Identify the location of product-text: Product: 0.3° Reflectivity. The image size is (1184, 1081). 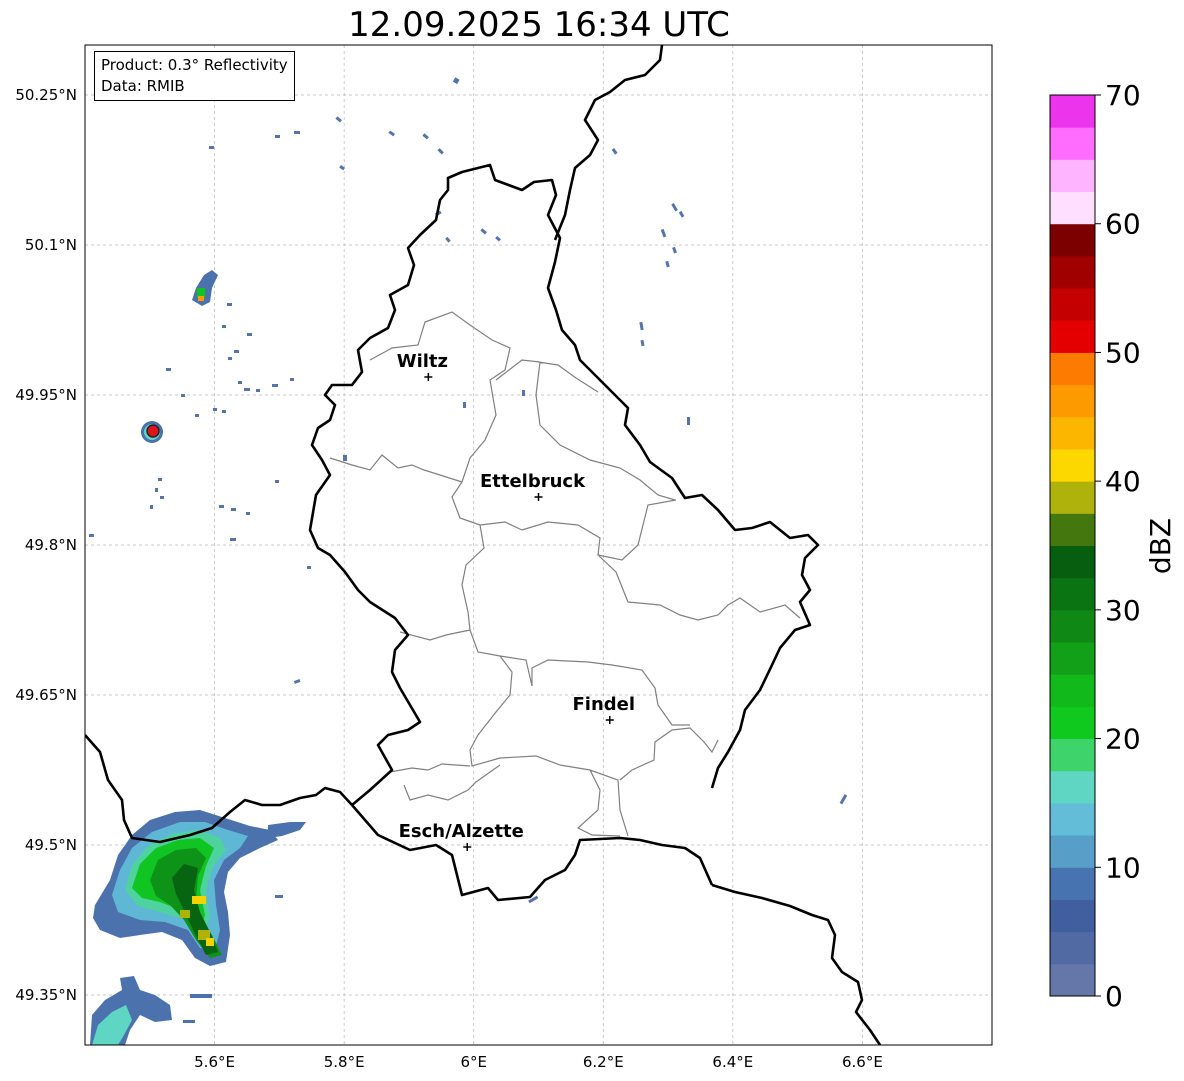
(194, 65).